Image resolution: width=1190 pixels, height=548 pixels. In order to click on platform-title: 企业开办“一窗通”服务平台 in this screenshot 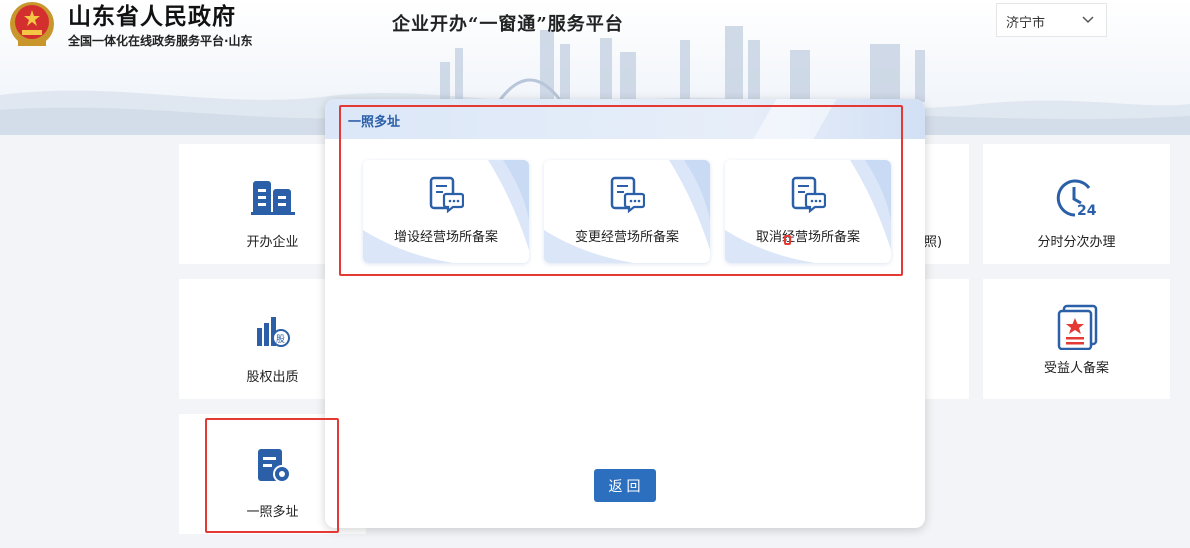, I will do `click(508, 24)`.